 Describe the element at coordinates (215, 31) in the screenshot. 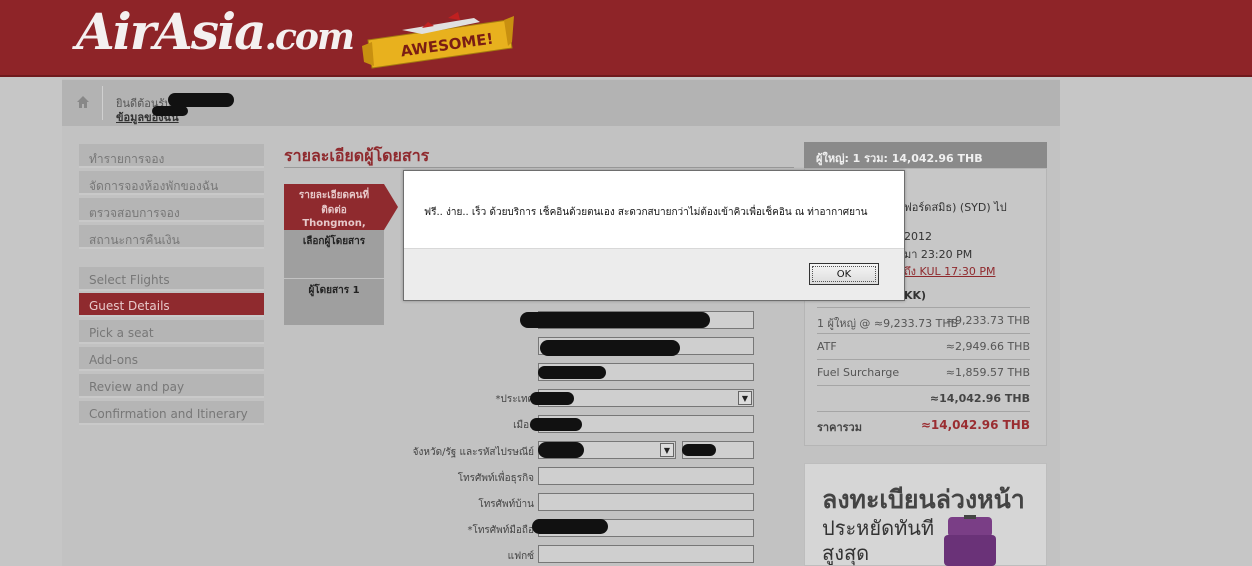

I see `airasia-logo: AirAsia.com` at that location.